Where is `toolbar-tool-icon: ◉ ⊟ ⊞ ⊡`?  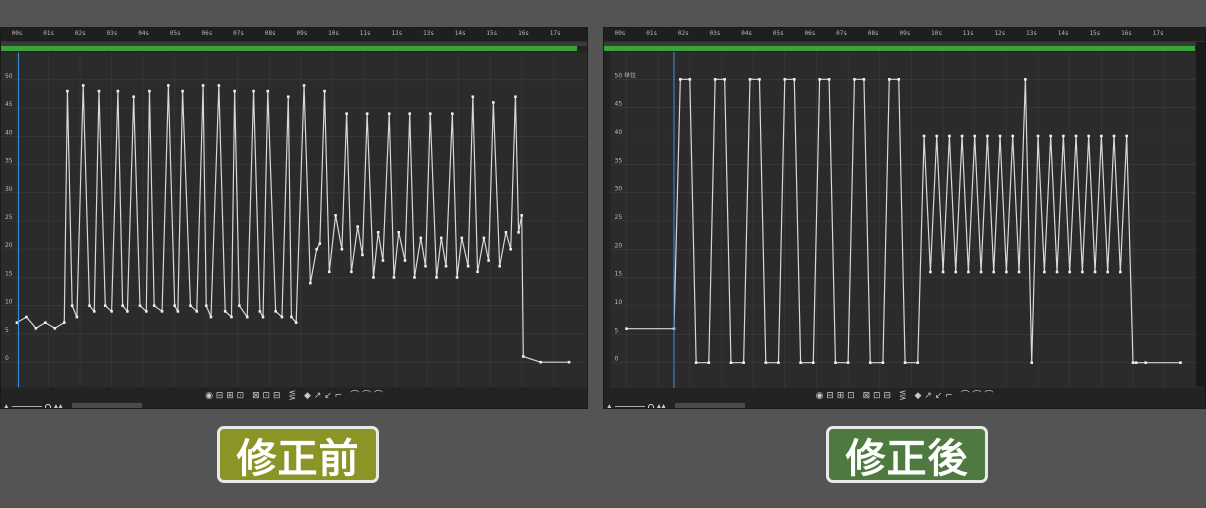
toolbar-tool-icon: ◉ ⊟ ⊞ ⊡ is located at coordinates (835, 396).